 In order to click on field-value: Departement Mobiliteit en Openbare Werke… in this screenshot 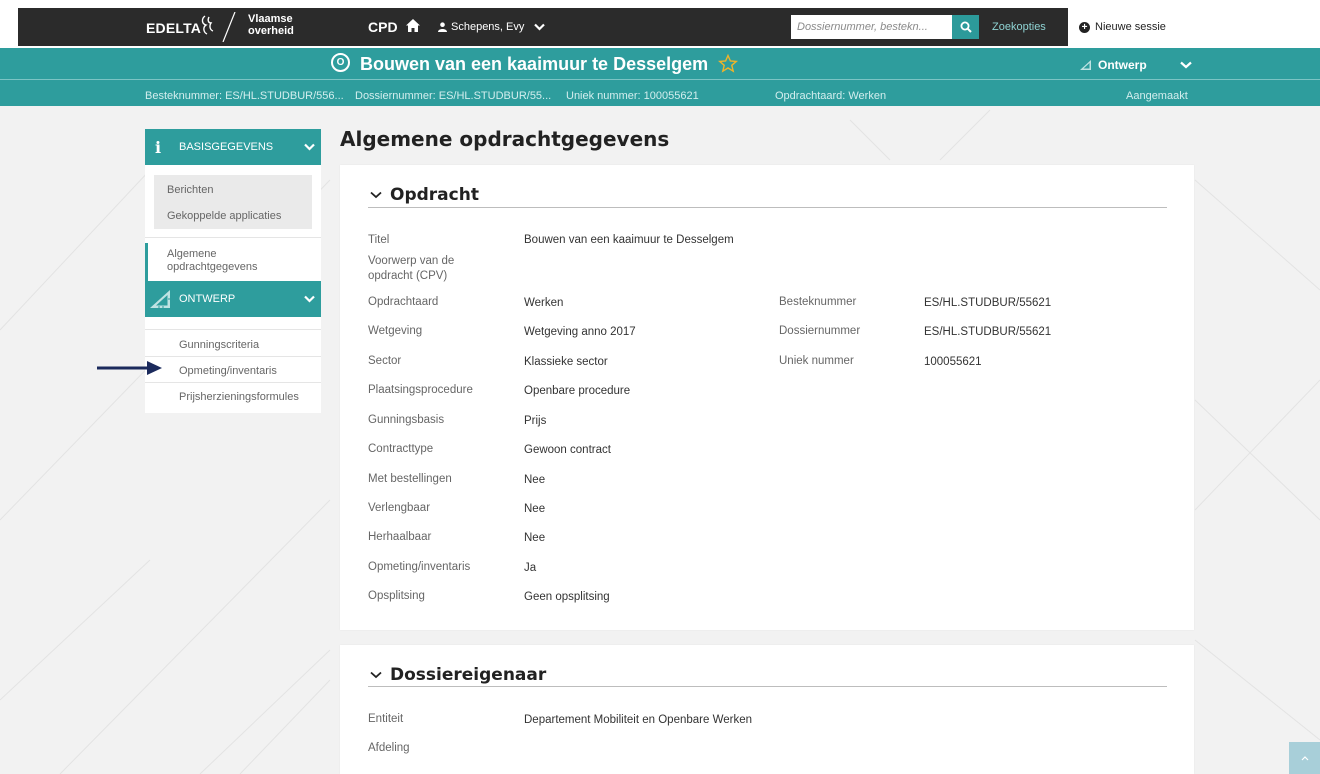, I will do `click(638, 720)`.